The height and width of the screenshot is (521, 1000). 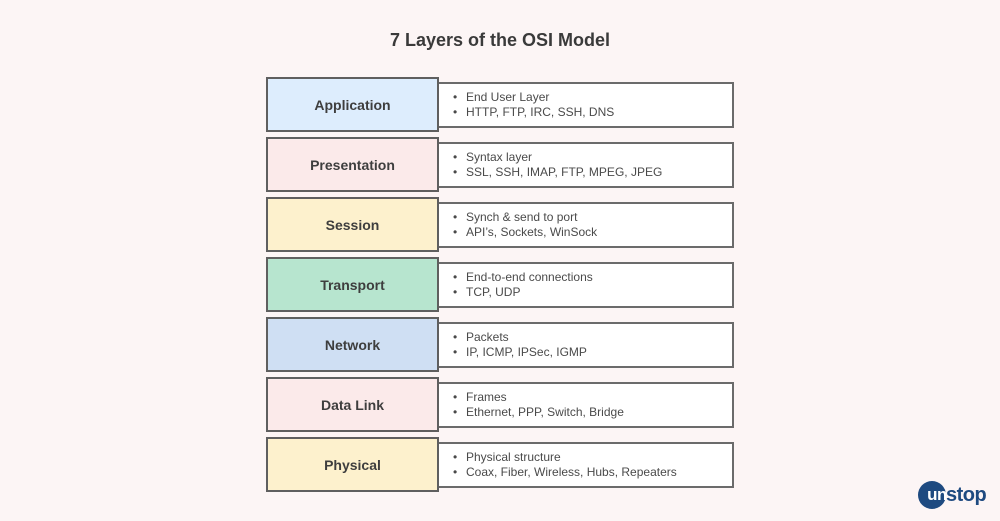 I want to click on layer-name: Physical, so click(x=352, y=464).